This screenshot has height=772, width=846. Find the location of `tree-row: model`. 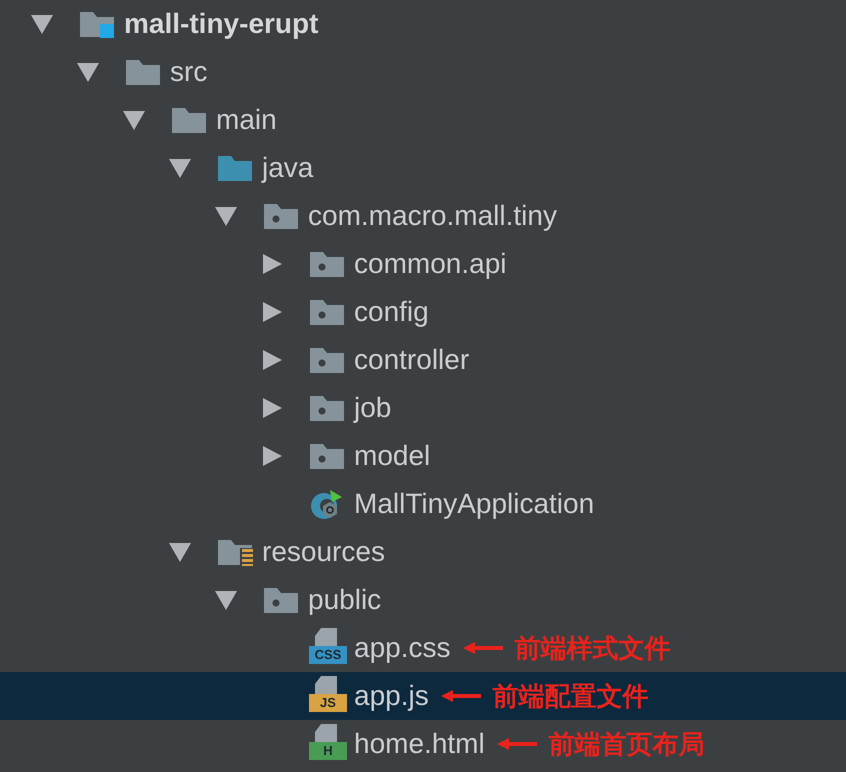

tree-row: model is located at coordinates (423, 456).